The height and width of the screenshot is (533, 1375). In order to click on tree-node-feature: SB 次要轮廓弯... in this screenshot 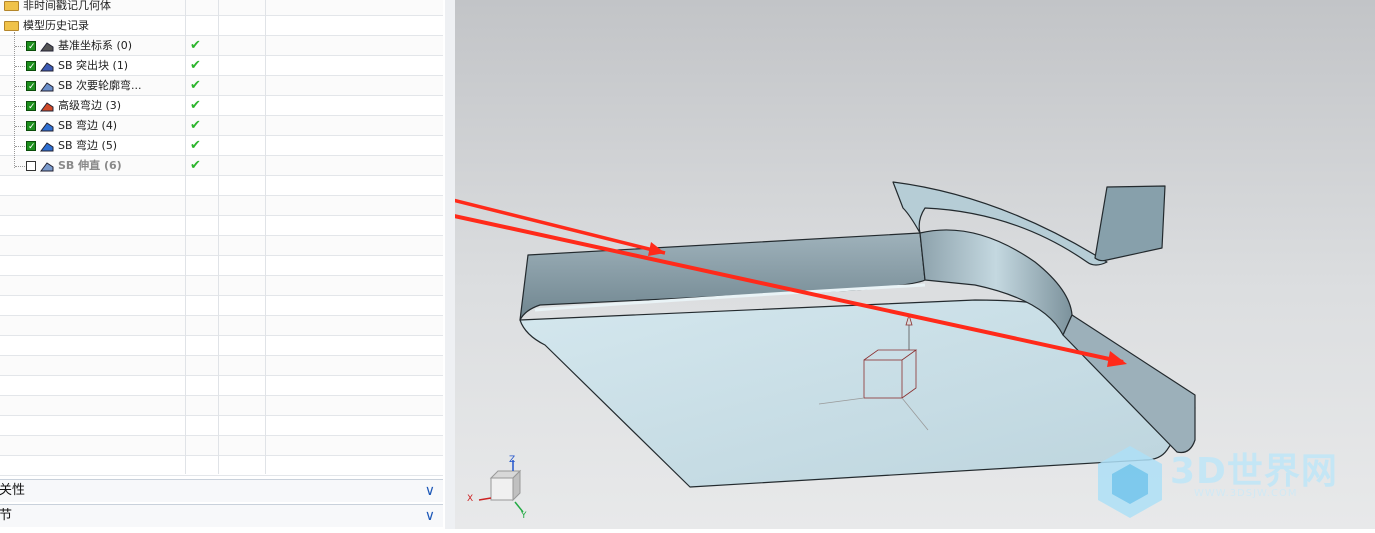, I will do `click(84, 86)`.